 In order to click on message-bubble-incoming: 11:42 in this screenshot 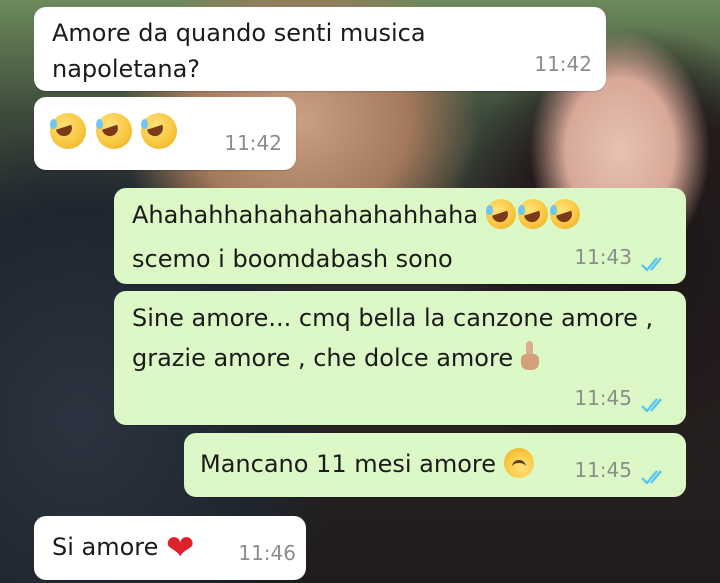, I will do `click(165, 133)`.